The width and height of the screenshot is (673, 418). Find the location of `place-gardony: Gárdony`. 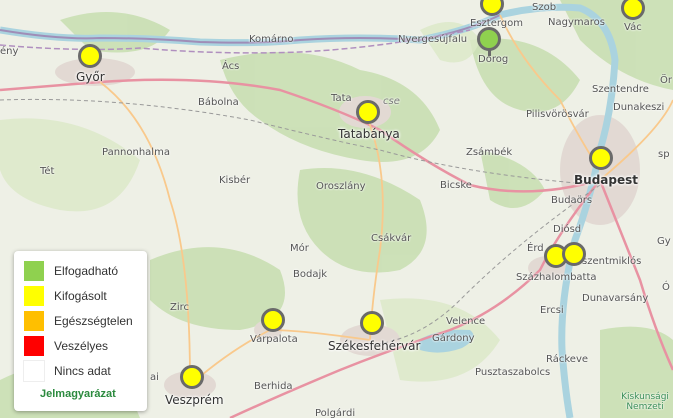

place-gardony: Gárdony is located at coordinates (453, 338).